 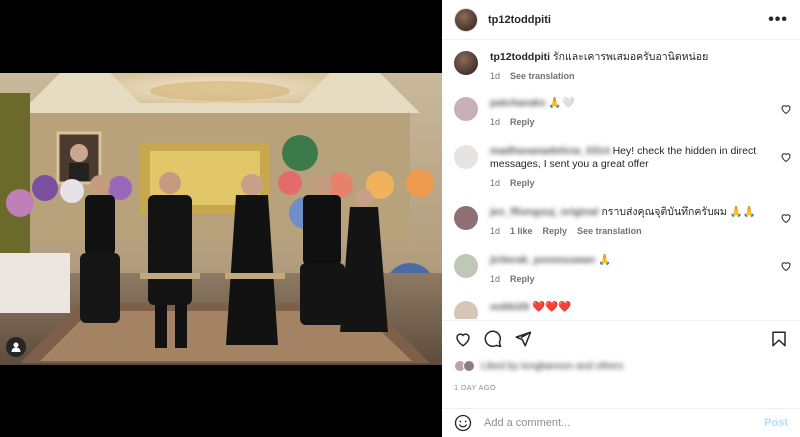 What do you see at coordinates (778, 20) in the screenshot?
I see `more-options-icon: •••` at bounding box center [778, 20].